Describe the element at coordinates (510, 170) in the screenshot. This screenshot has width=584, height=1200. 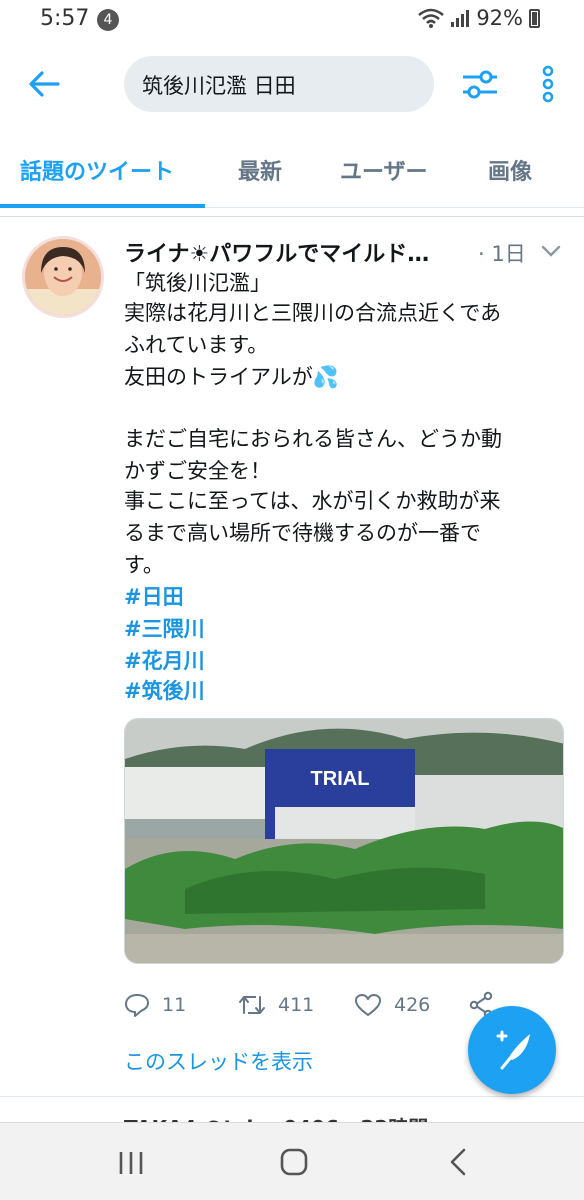
I see `tab-images: 画像` at that location.